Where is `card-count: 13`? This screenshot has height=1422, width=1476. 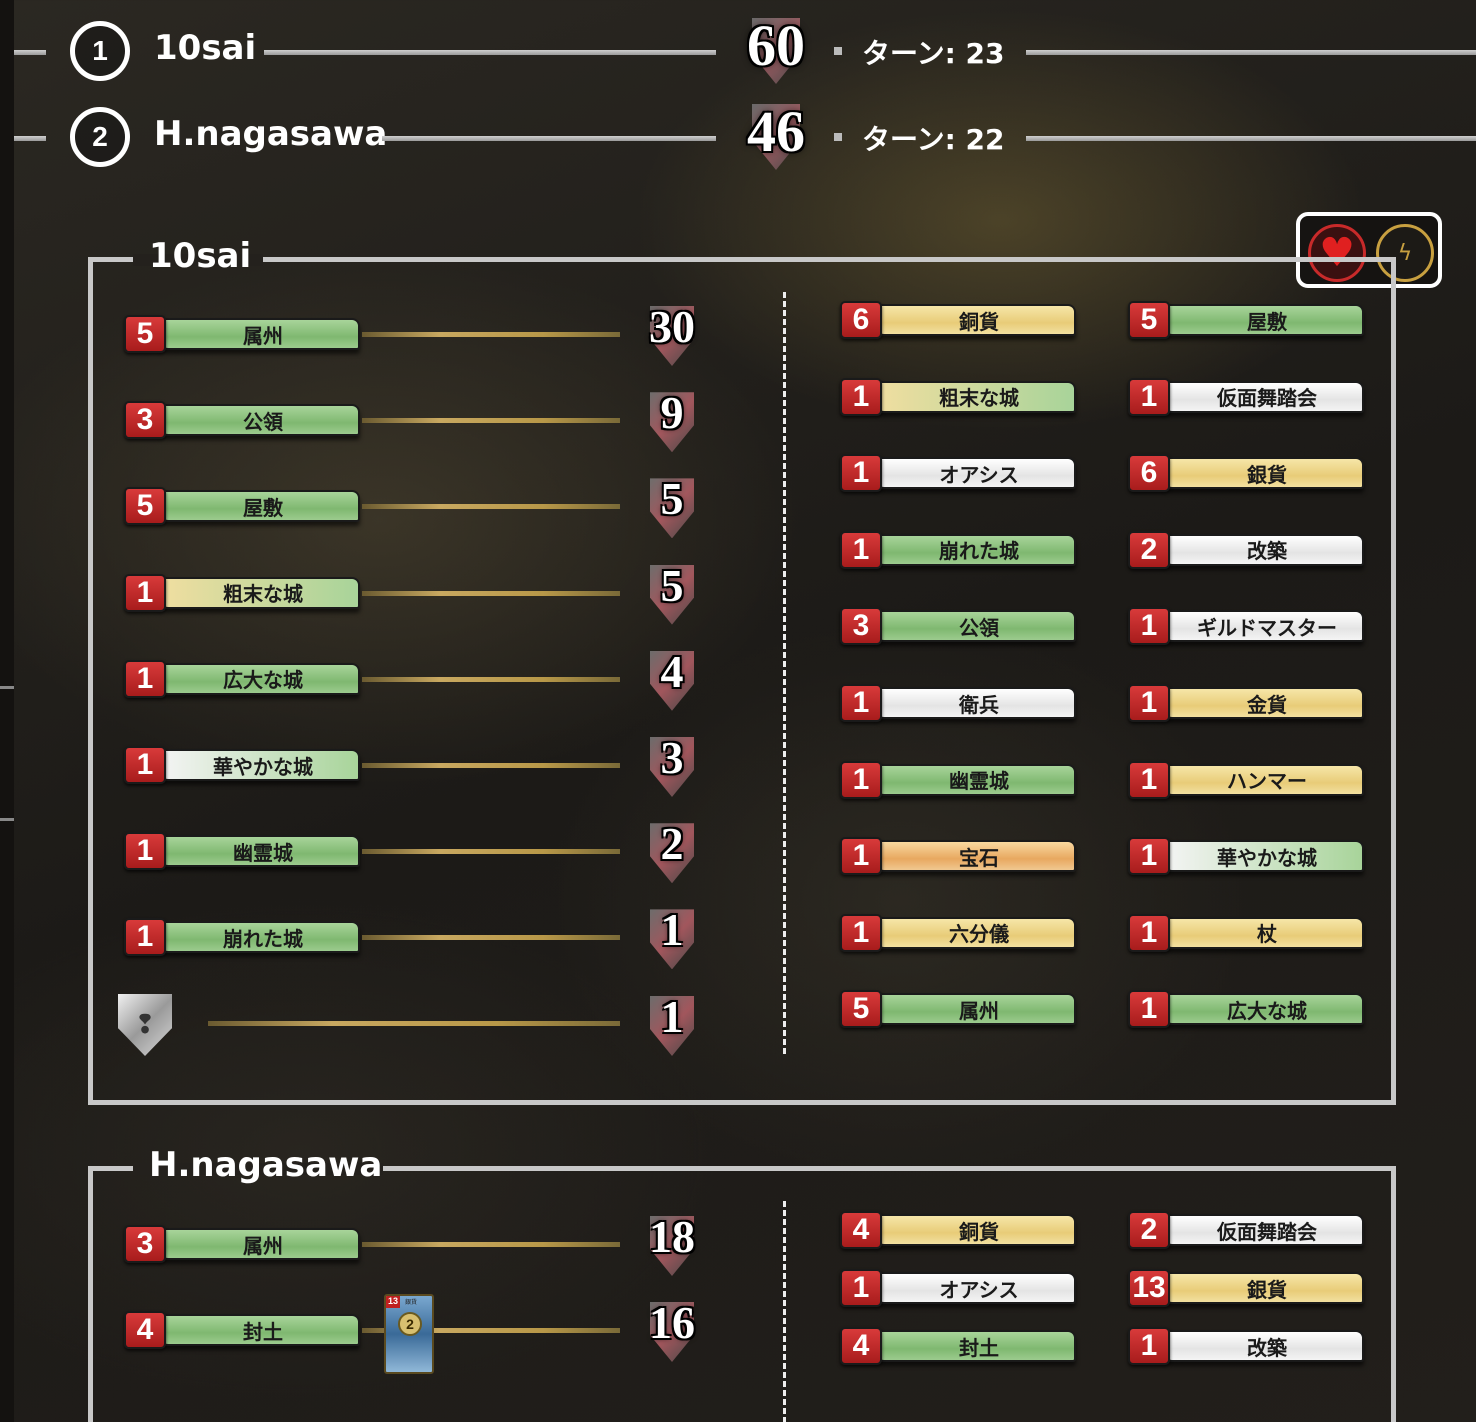
card-count: 13 is located at coordinates (1149, 1288).